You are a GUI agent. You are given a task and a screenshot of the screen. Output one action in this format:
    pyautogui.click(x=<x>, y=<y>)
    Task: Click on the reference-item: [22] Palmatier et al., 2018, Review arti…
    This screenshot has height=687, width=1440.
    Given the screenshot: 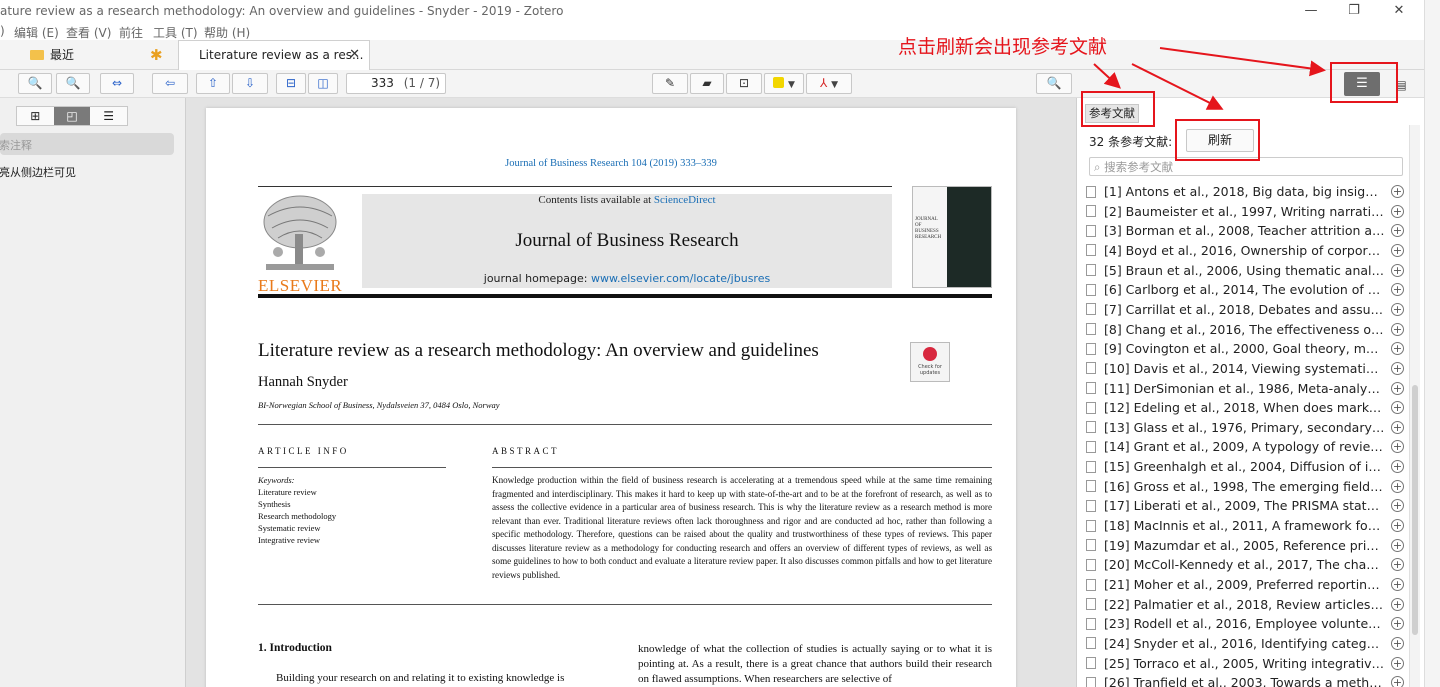 What is the action you would take?
    pyautogui.click(x=1245, y=604)
    